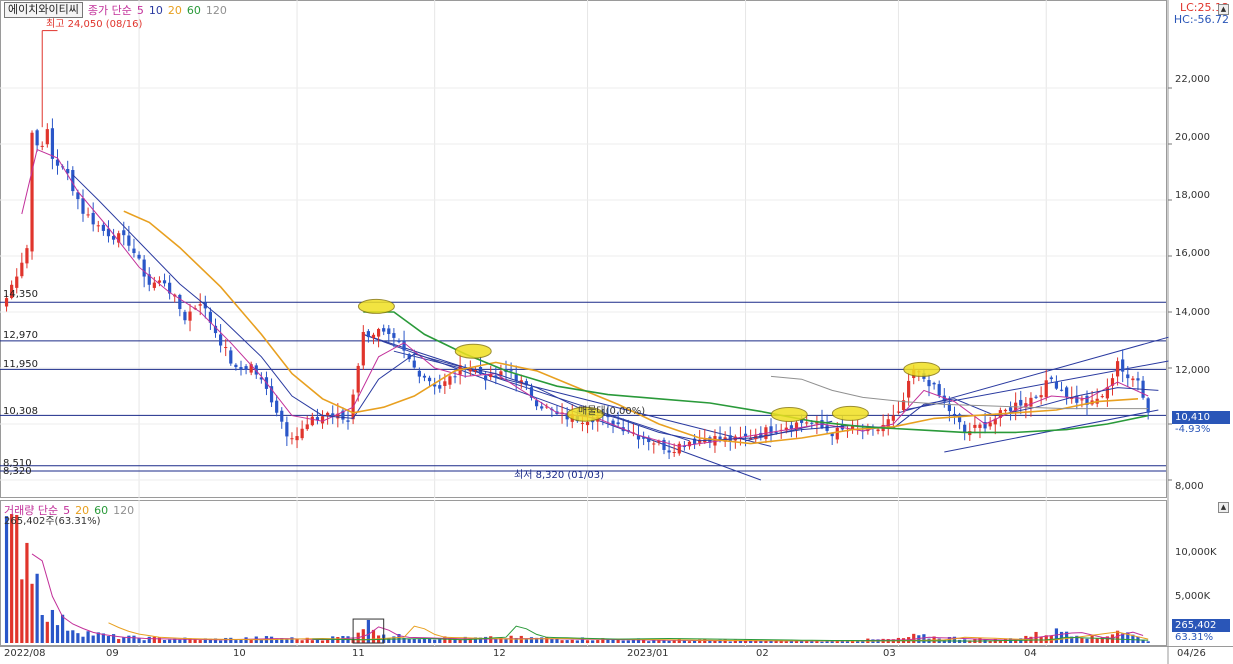  What do you see at coordinates (582, 398) in the screenshot?
I see `trend-line` at bounding box center [582, 398].